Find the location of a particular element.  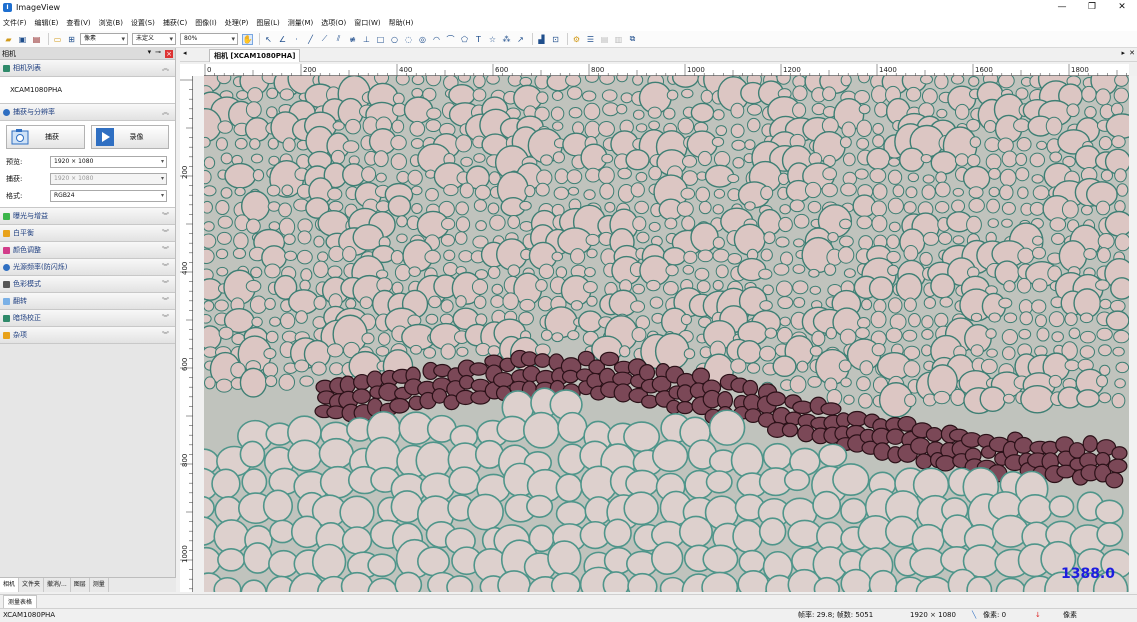

perpendicular-tool-icon: ⊥ is located at coordinates (366, 39).